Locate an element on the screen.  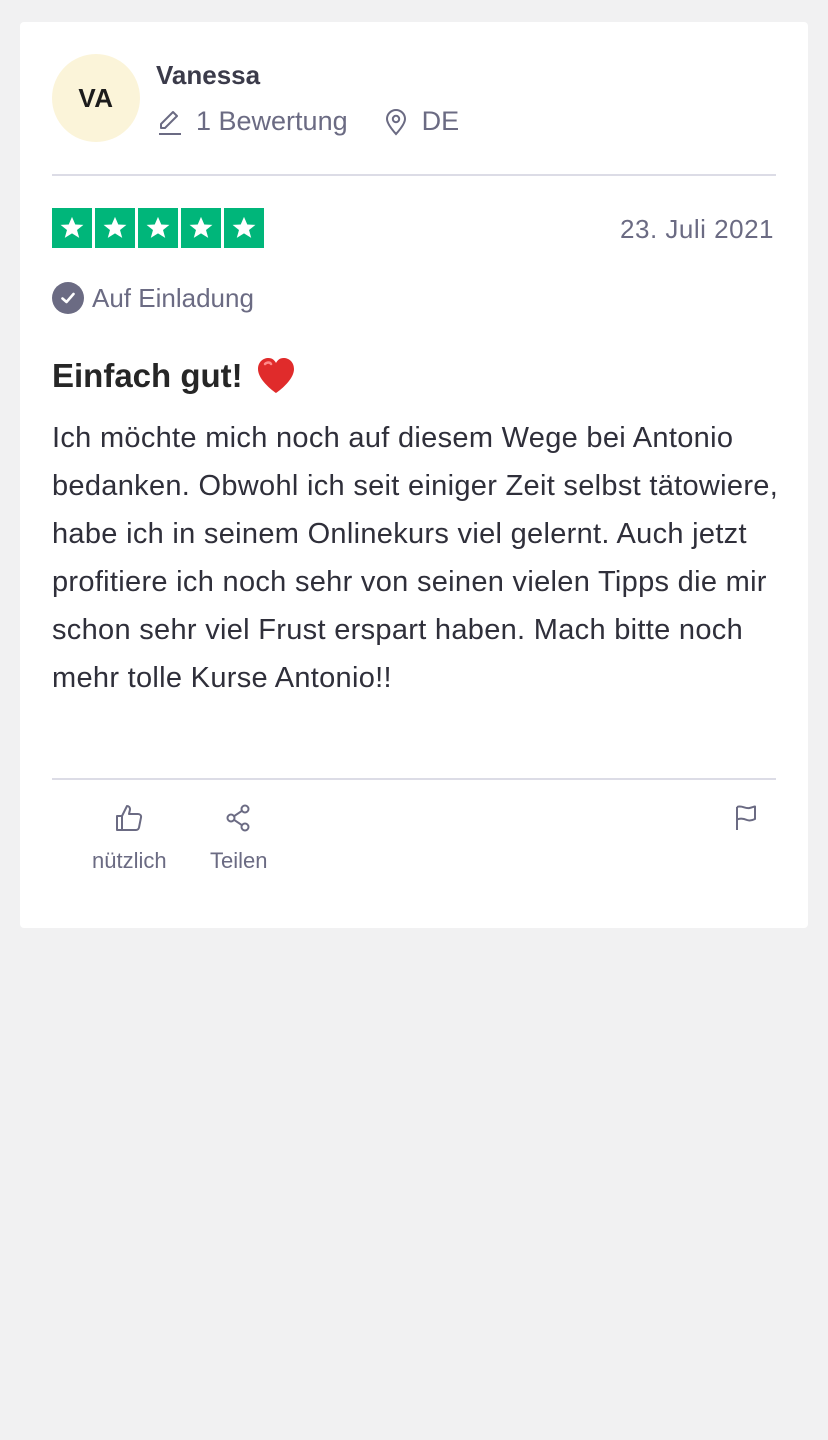
review-title-text: Einfach gut! is located at coordinates (147, 375).